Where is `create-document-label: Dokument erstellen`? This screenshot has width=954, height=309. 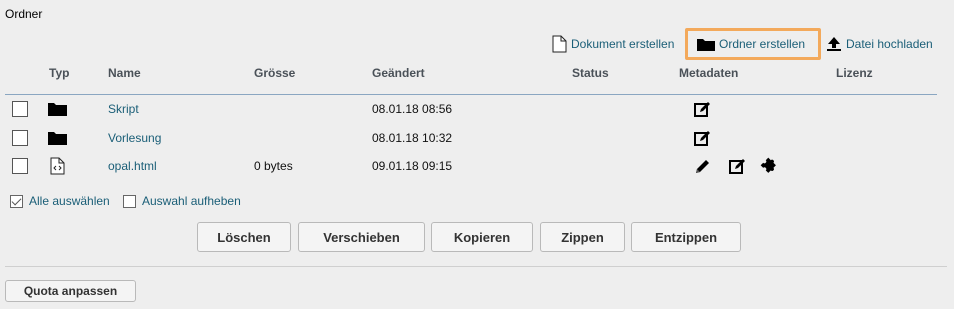
create-document-label: Dokument erstellen is located at coordinates (623, 44).